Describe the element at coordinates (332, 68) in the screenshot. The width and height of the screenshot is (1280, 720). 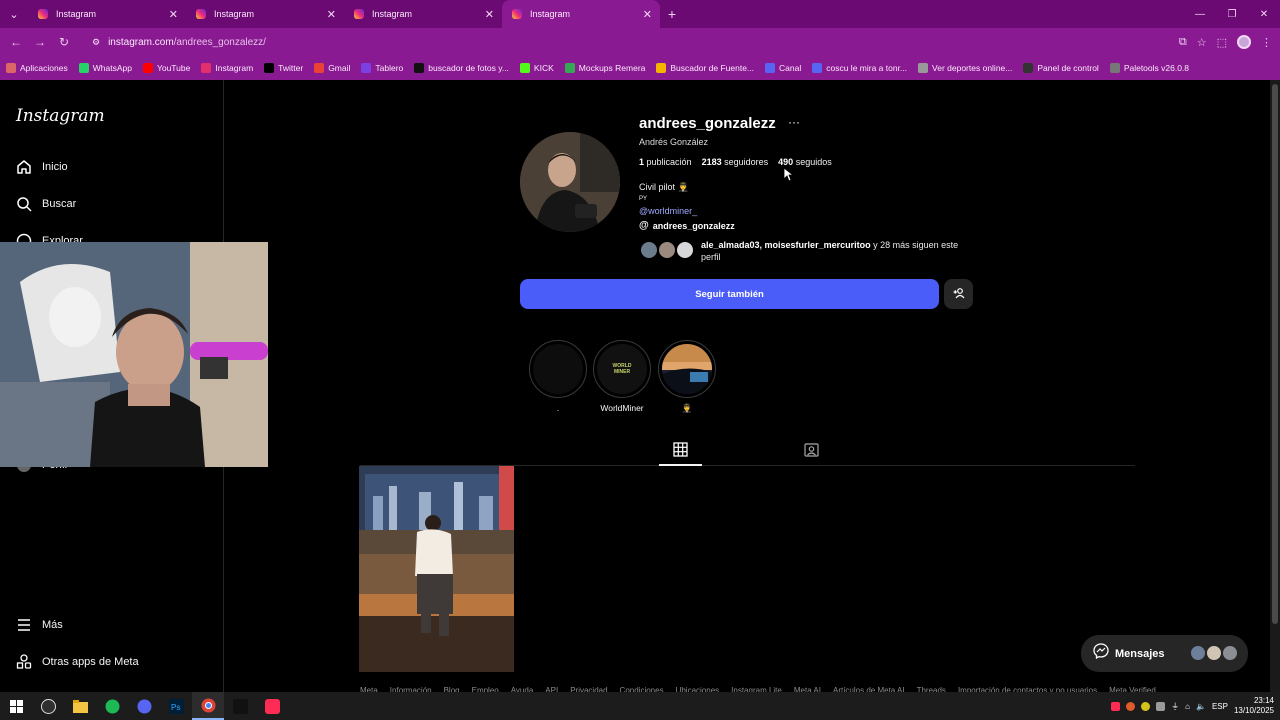
I see `bookmark-item: Gmail` at that location.